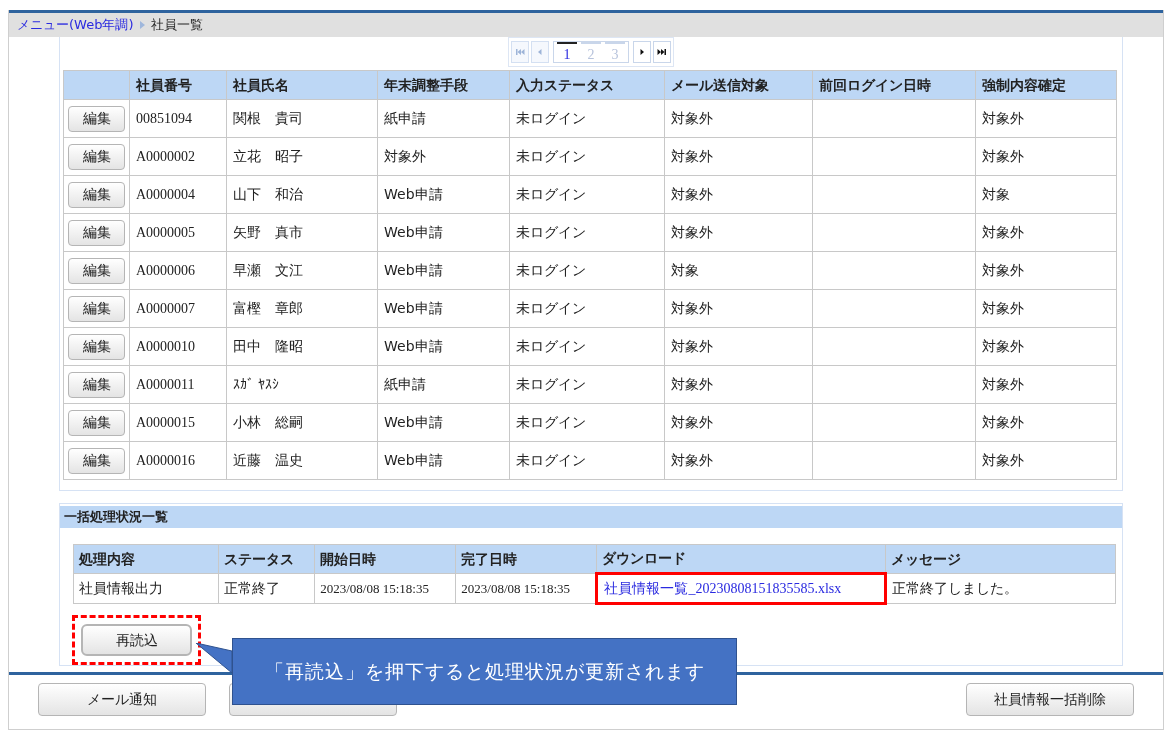 This screenshot has height=737, width=1172. Describe the element at coordinates (178, 85) in the screenshot. I see `column-header: 社員番号` at that location.